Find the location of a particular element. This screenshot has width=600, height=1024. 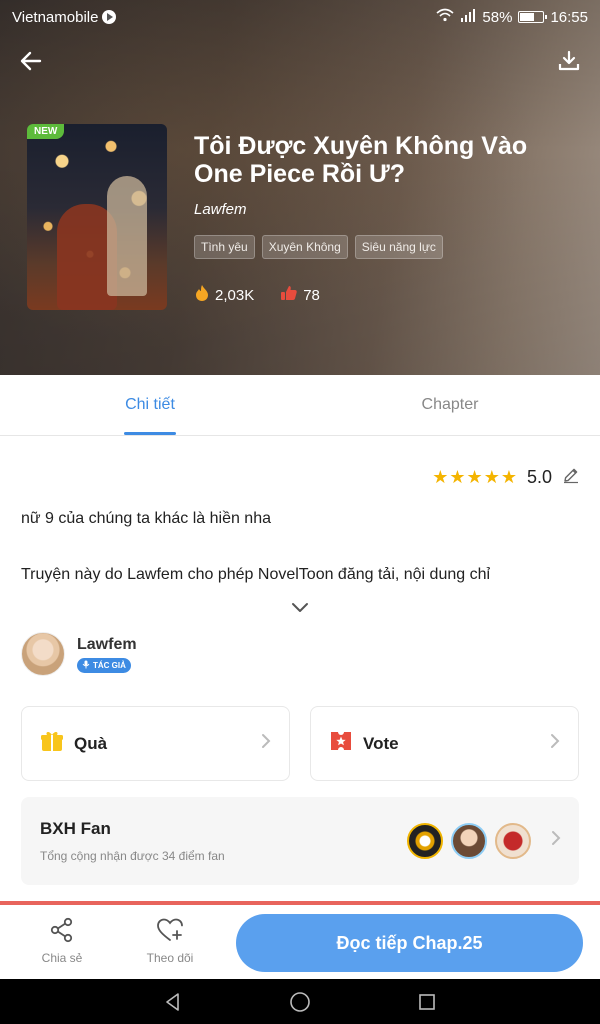

bottom-action-bar: Chia sẻ Theo dõi Đọc tiếp Chap.25 is located at coordinates (300, 942).